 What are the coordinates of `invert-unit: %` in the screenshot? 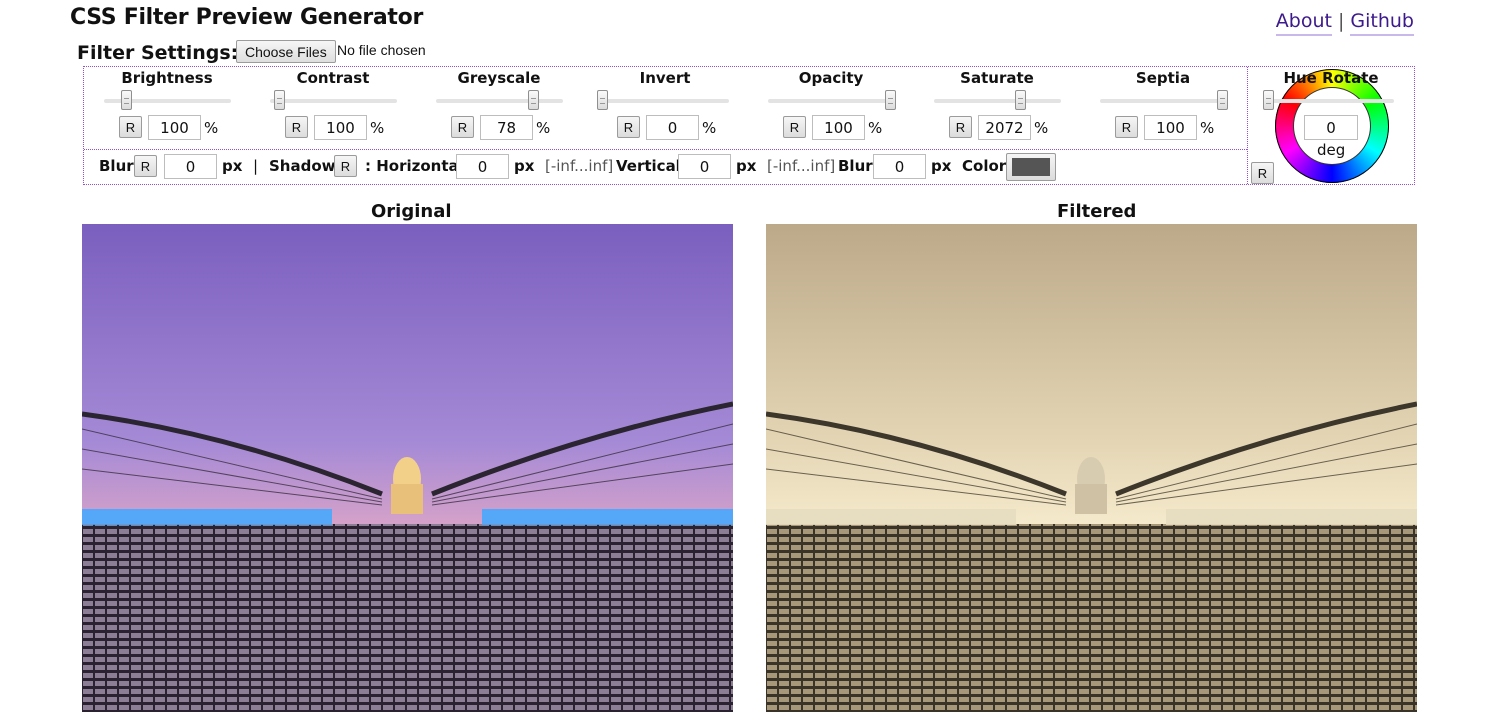 It's located at (709, 128).